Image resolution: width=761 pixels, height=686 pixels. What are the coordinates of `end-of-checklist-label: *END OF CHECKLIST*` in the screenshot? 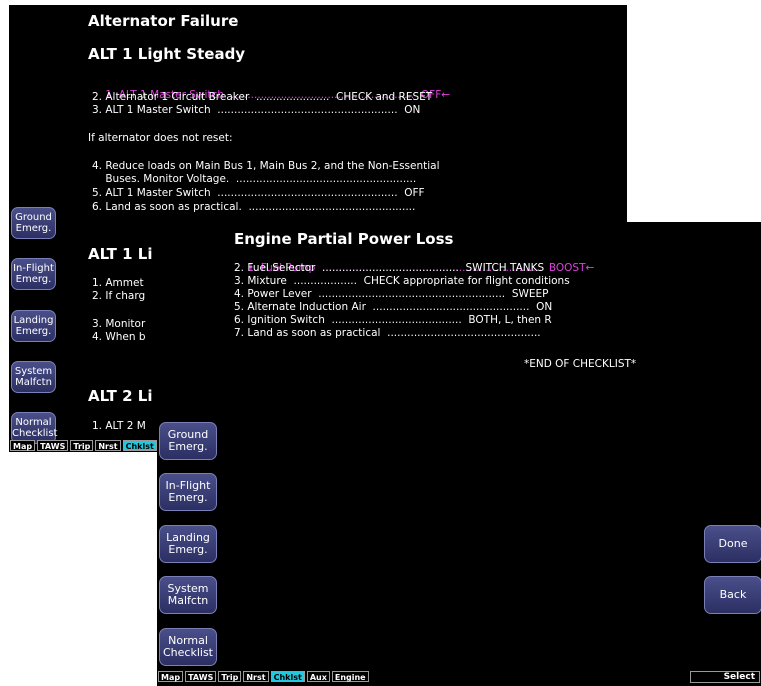 It's located at (580, 364).